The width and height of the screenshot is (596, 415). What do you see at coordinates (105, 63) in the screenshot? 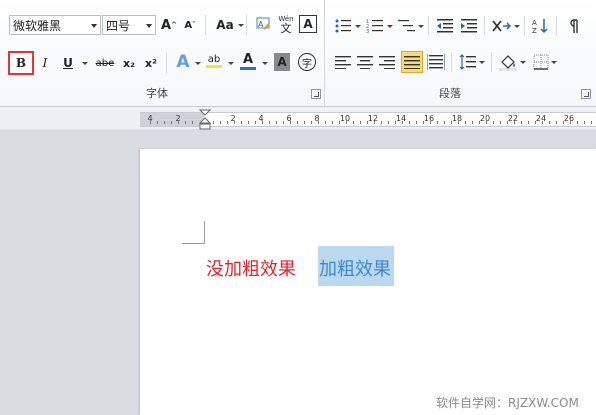
I see `strikethrough-button: abe` at bounding box center [105, 63].